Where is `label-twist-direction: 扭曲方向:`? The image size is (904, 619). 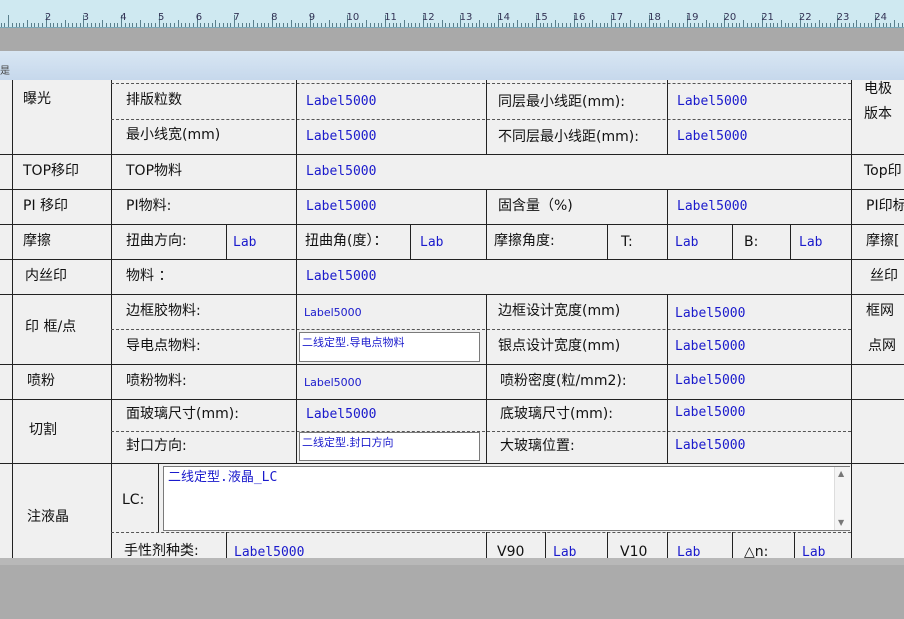 label-twist-direction: 扭曲方向: is located at coordinates (156, 241).